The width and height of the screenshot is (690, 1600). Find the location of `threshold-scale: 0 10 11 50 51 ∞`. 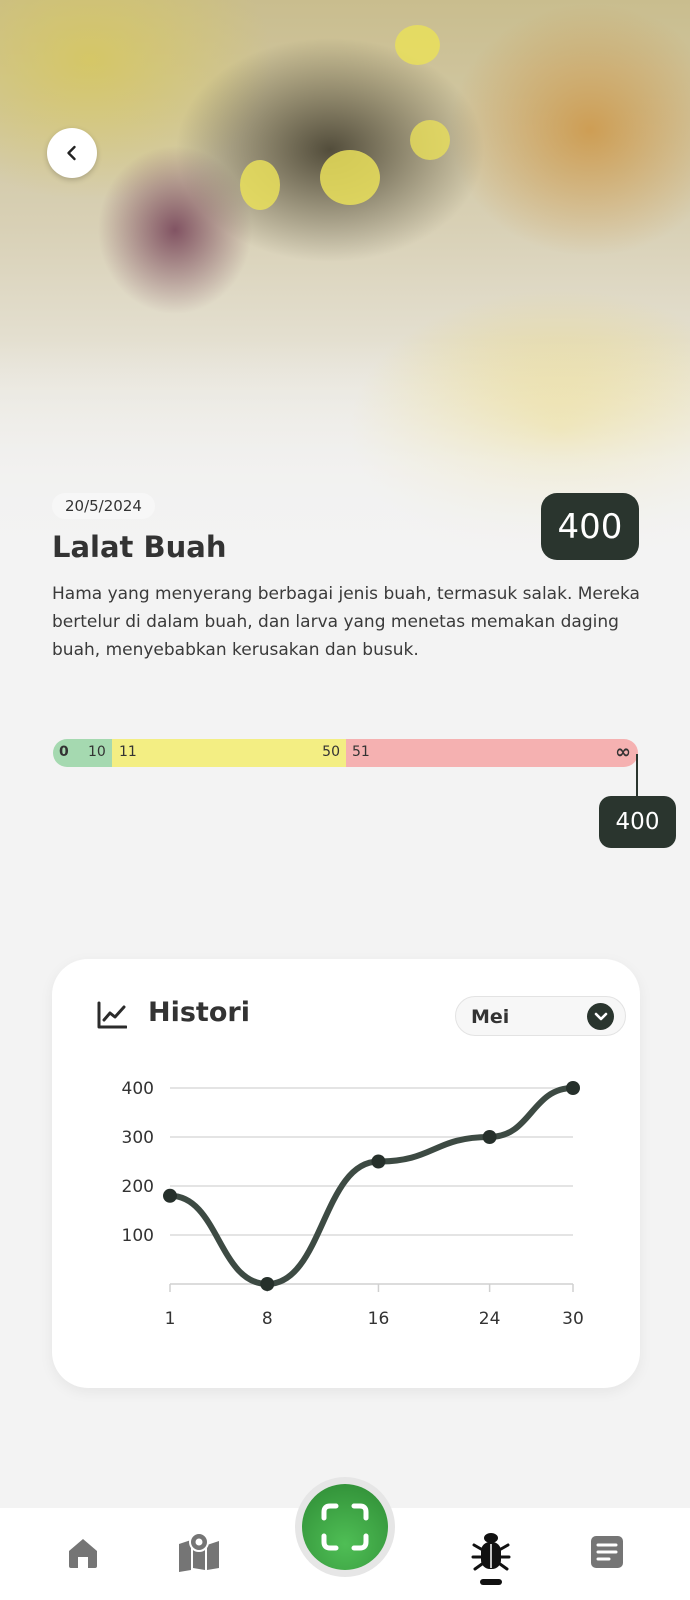

threshold-scale: 0 10 11 50 51 ∞ is located at coordinates (345, 753).